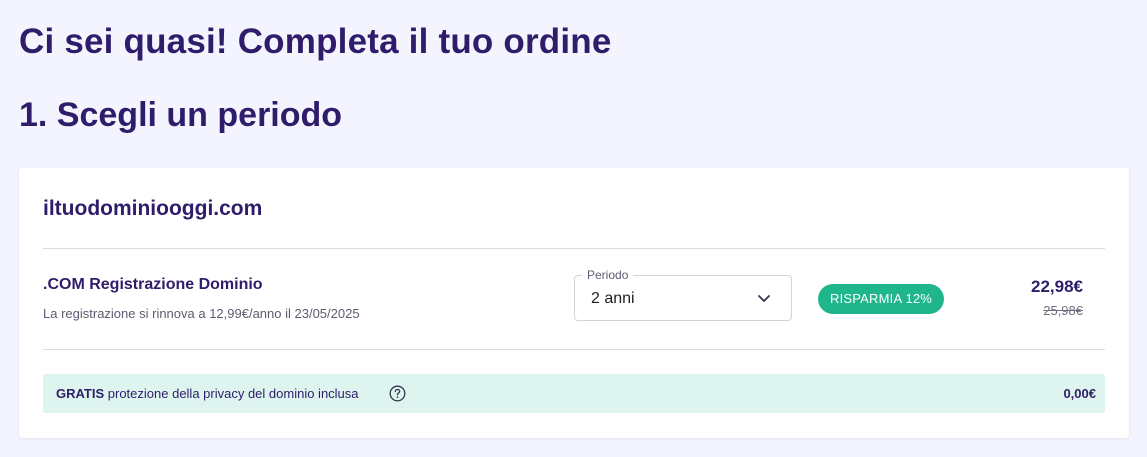  Describe the element at coordinates (315, 41) in the screenshot. I see `page-title: Ci sei quasi! Completa il tuo ordine` at that location.